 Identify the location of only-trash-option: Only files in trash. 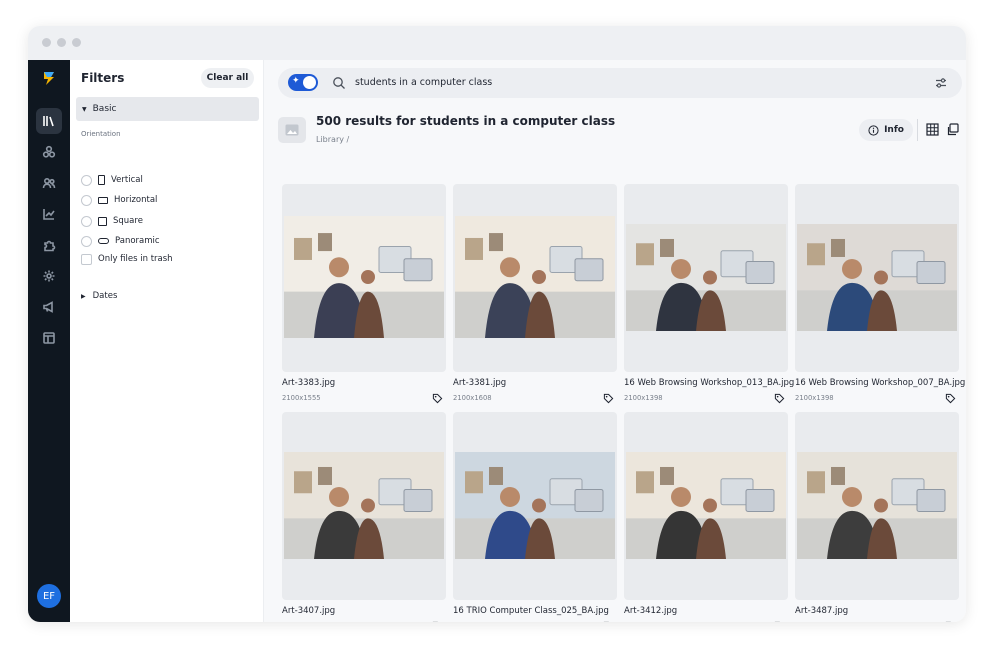
(127, 259).